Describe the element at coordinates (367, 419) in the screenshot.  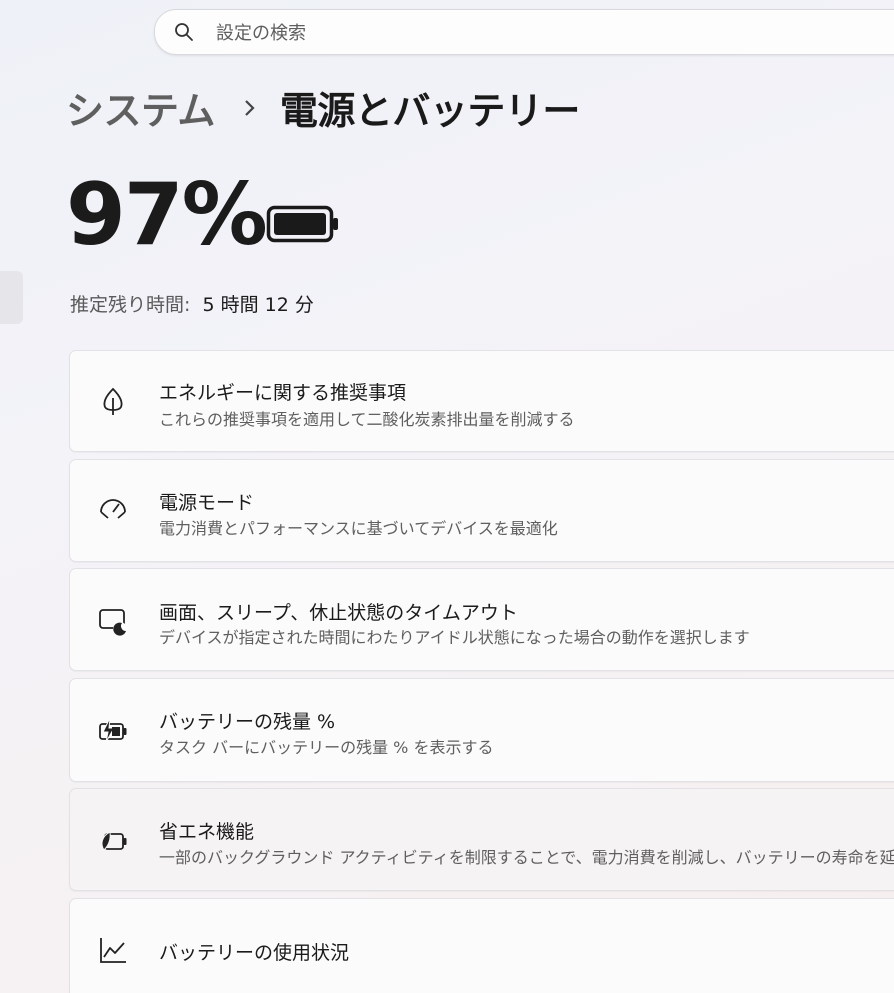
I see `card-description: これらの推奨事項を適用して二酸化炭素排出量を削減する` at that location.